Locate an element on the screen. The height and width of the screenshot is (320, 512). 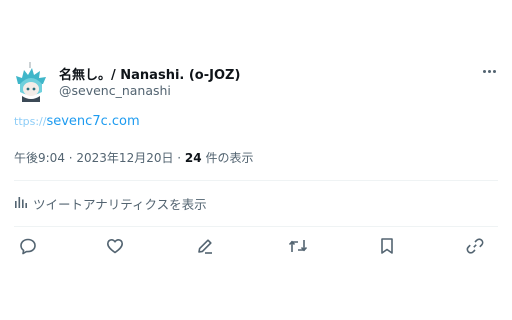
reply-icon is located at coordinates (28, 246).